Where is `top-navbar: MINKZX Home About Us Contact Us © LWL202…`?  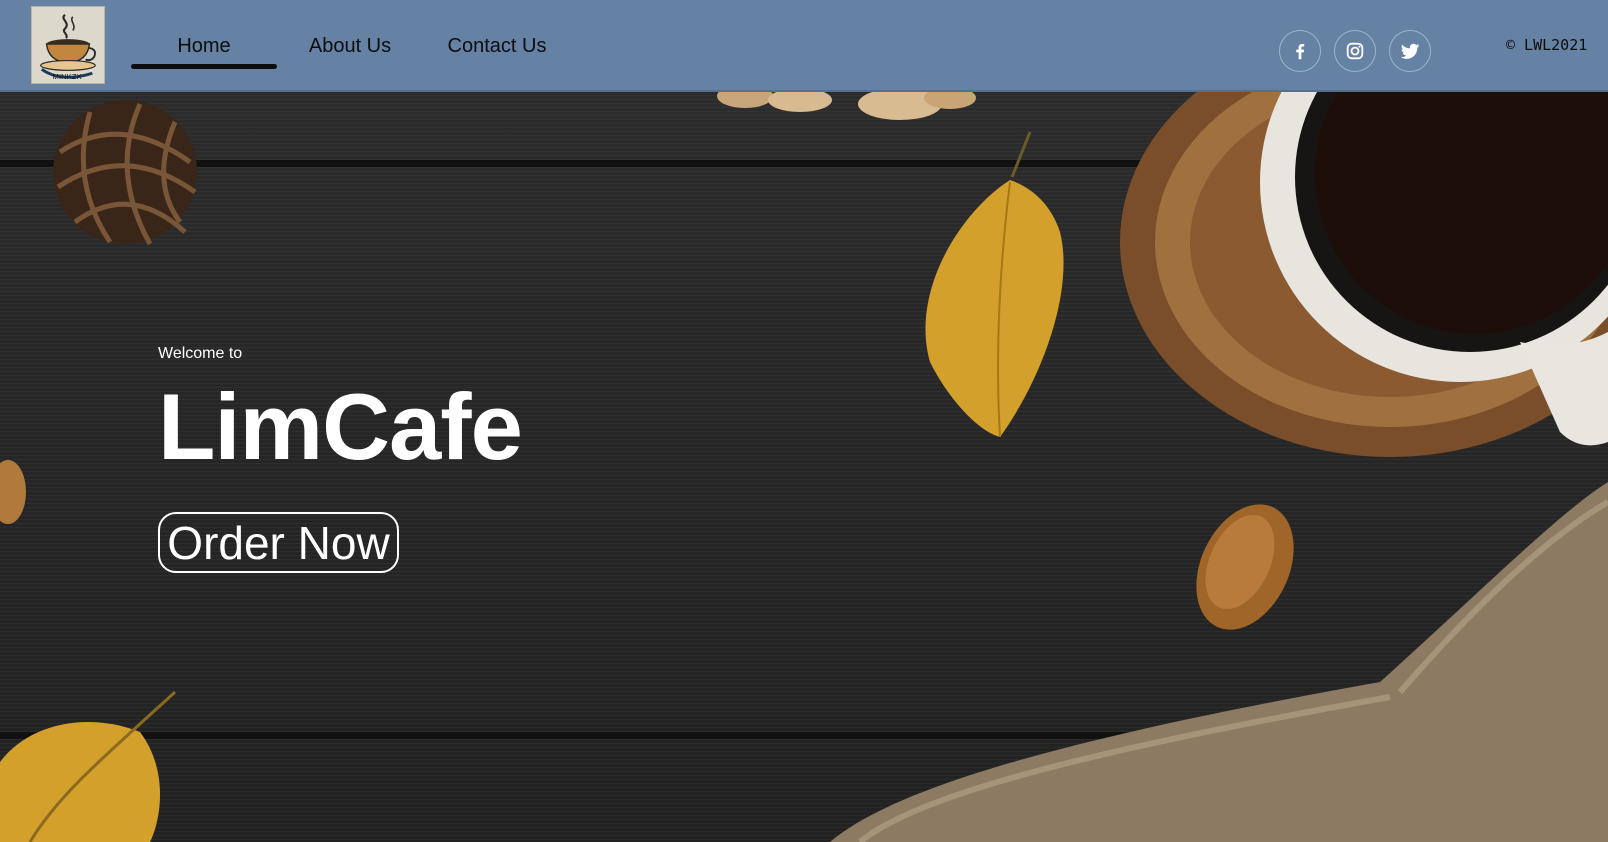 top-navbar: MINKZX Home About Us Contact Us © LWL202… is located at coordinates (804, 46).